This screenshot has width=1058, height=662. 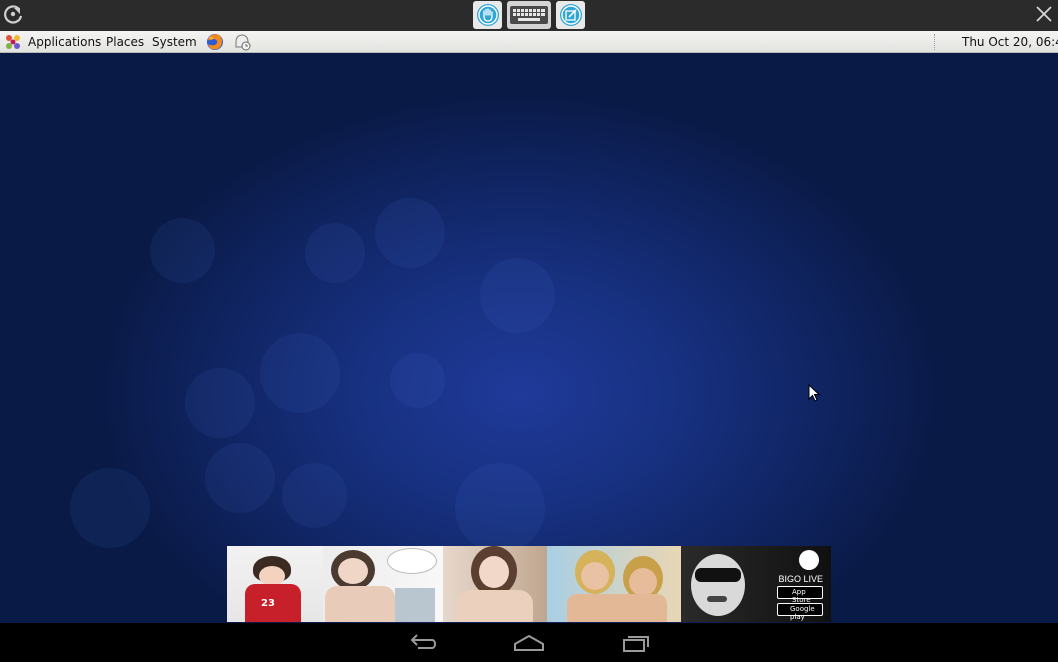 I want to click on viewer-toolbar, so click(x=529, y=15).